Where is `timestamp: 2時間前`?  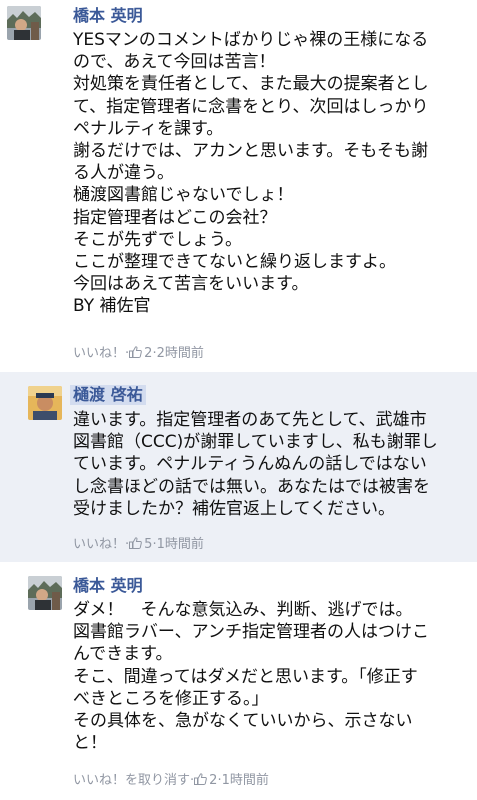 timestamp: 2時間前 is located at coordinates (180, 354).